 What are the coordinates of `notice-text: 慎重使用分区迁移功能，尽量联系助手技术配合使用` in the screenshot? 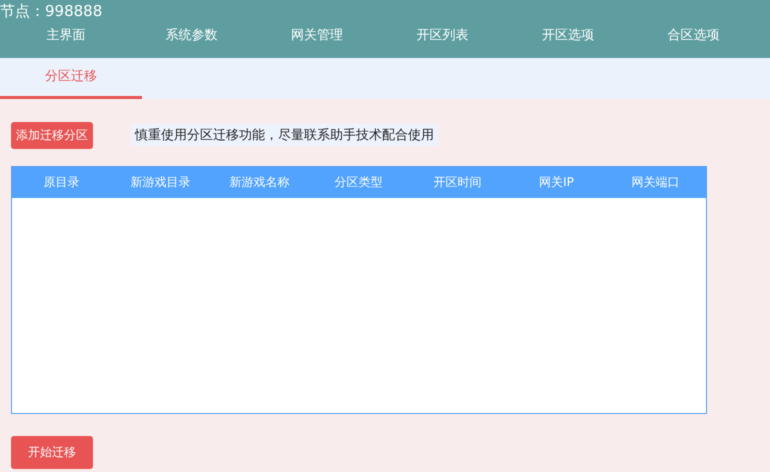 It's located at (284, 135).